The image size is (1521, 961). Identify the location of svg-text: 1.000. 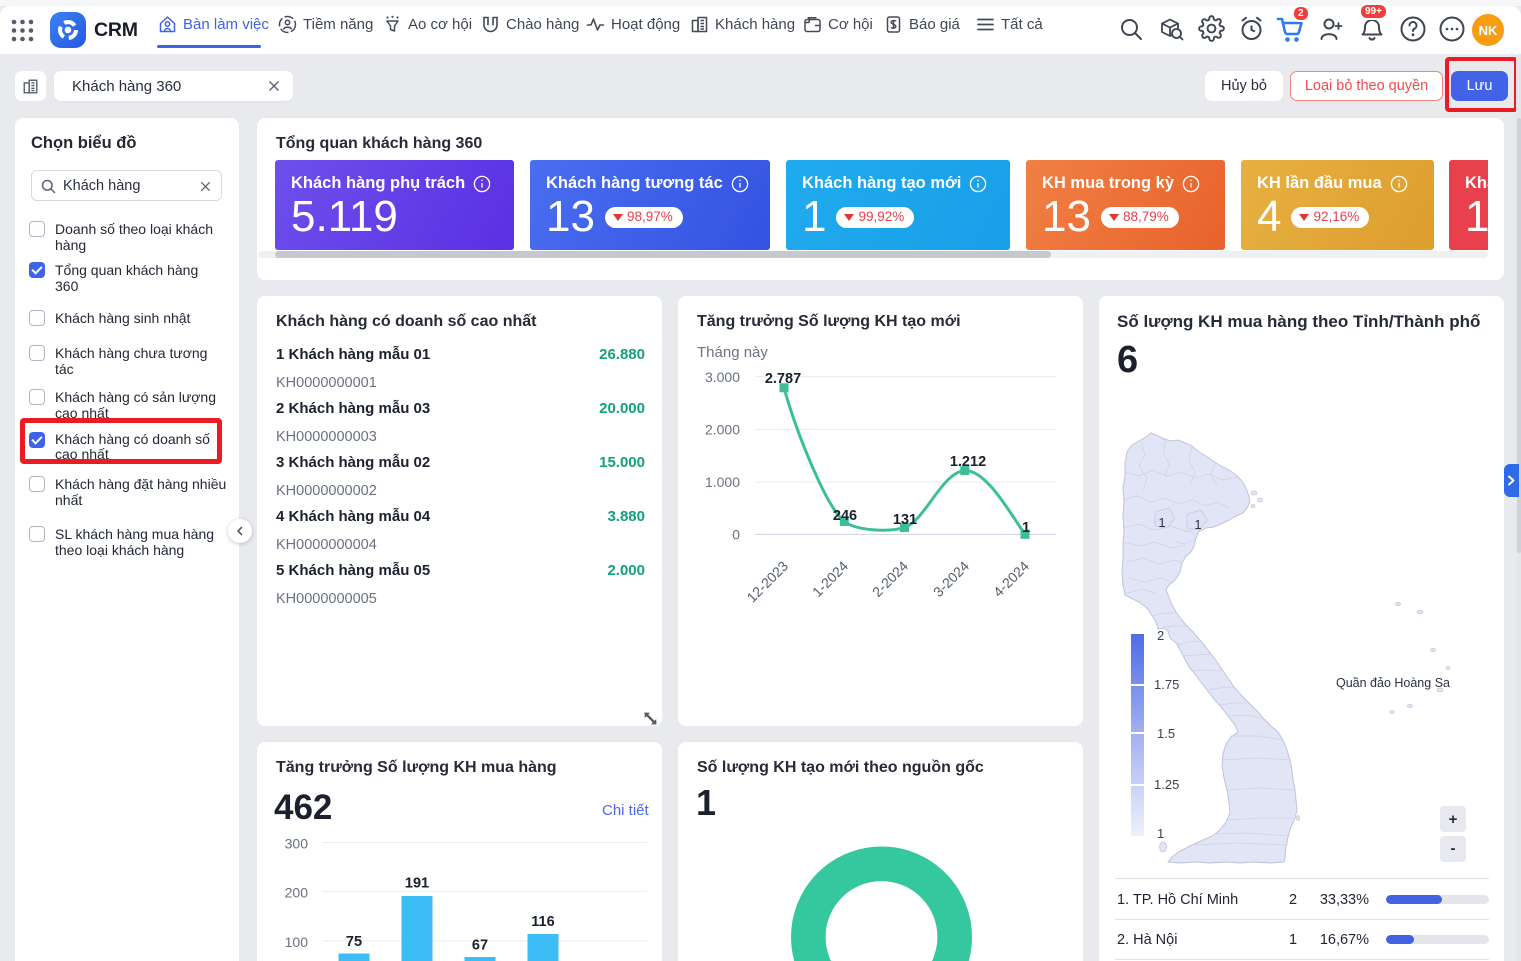
(722, 482).